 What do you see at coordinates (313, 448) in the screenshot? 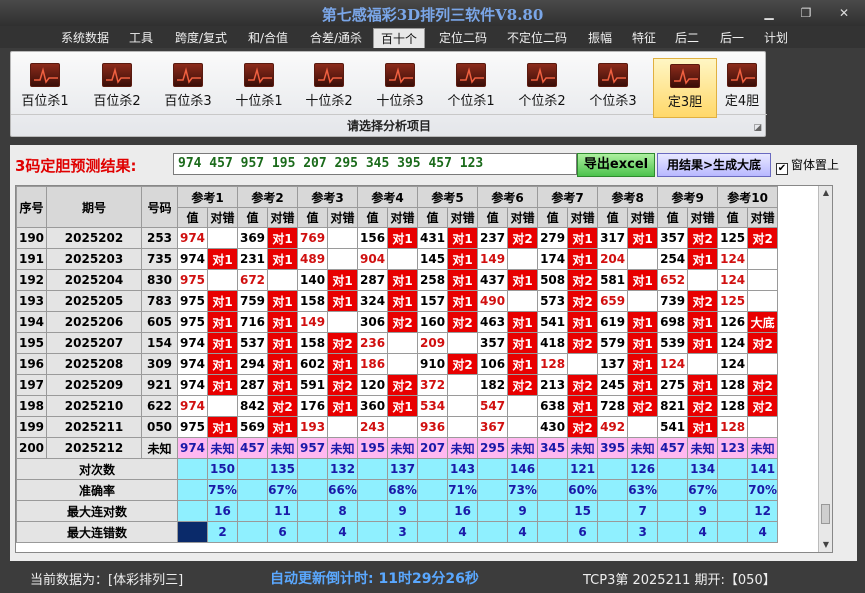
I see `pending-value-cell: 957` at bounding box center [313, 448].